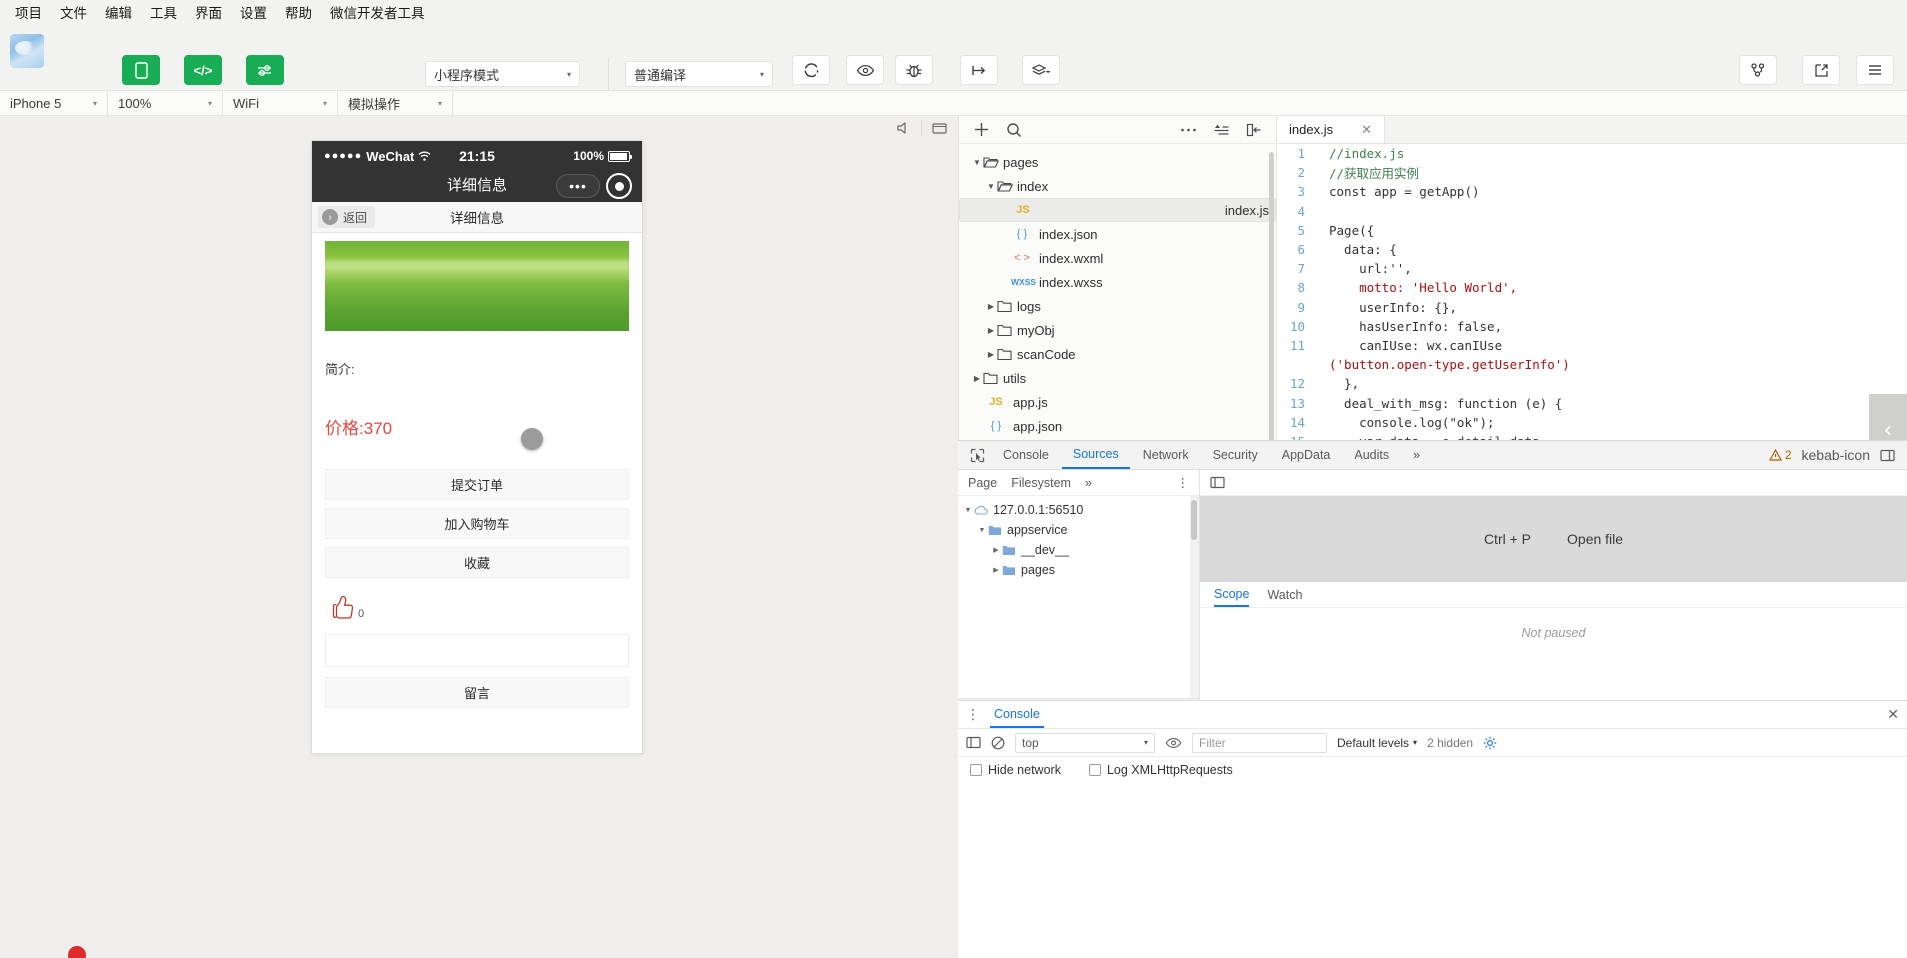 Image resolution: width=1907 pixels, height=958 pixels. I want to click on phone-icon, so click(141, 70).